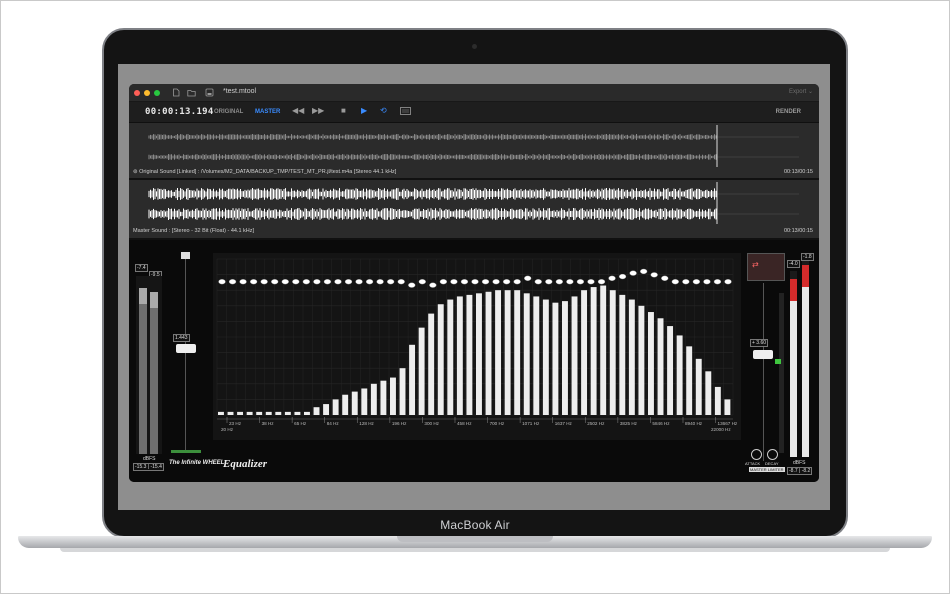  What do you see at coordinates (475, 550) in the screenshot?
I see `laptop-base-shadow` at bounding box center [475, 550].